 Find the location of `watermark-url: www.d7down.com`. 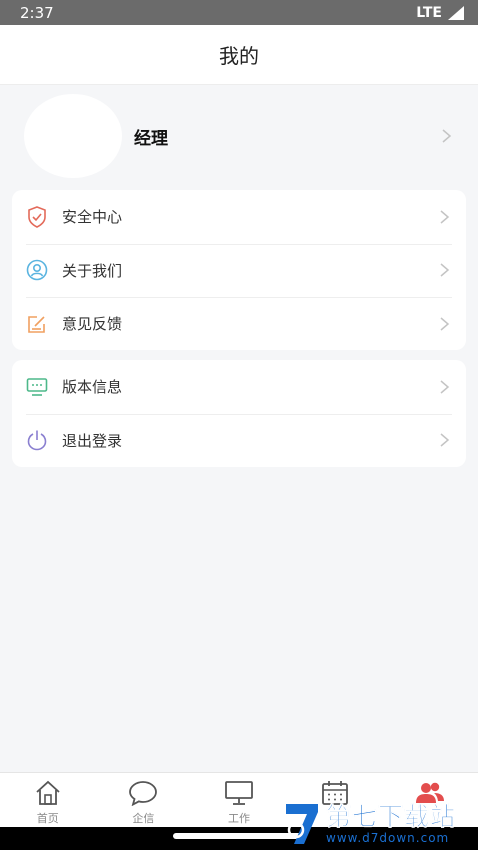

watermark-url: www.d7down.com is located at coordinates (388, 837).